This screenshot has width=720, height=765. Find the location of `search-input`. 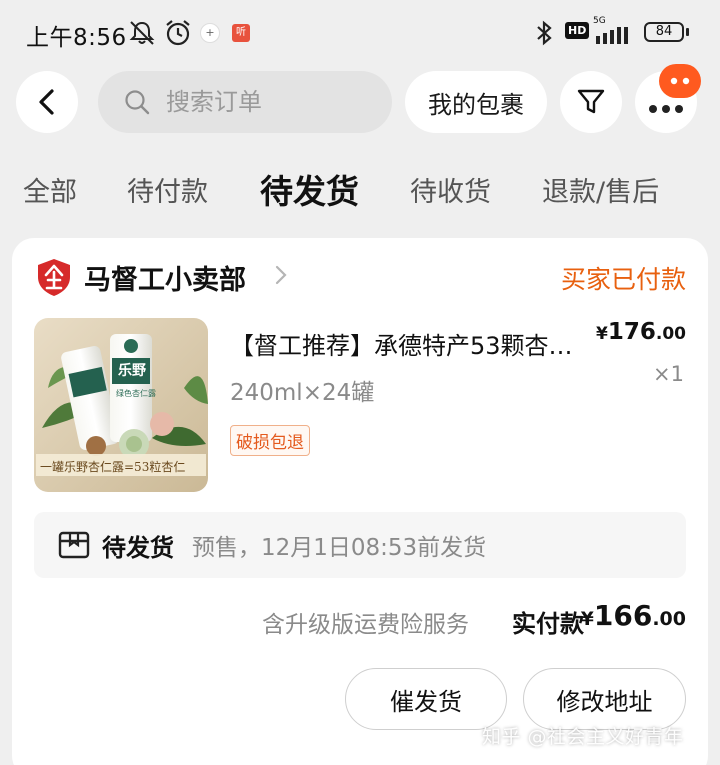

search-input is located at coordinates (266, 102).